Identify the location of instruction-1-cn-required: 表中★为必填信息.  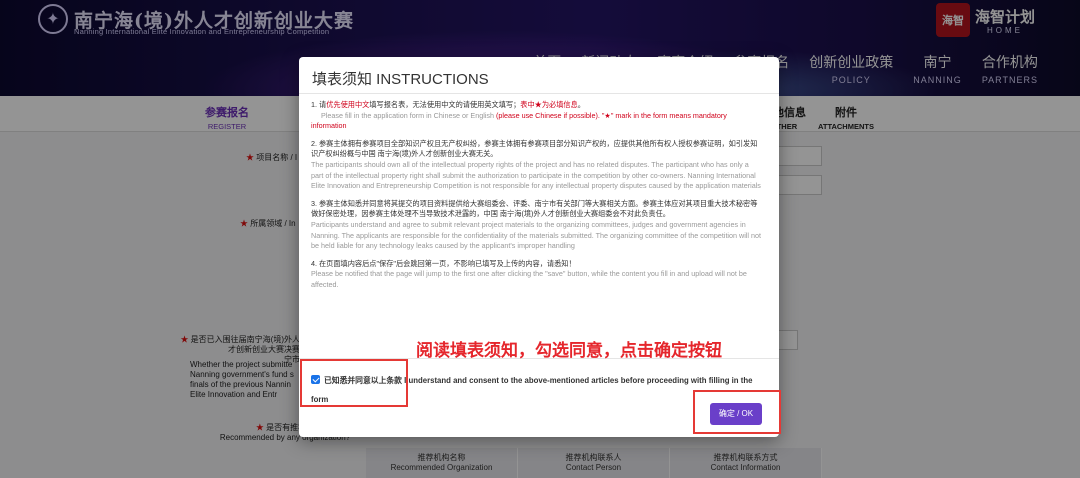
(549, 104).